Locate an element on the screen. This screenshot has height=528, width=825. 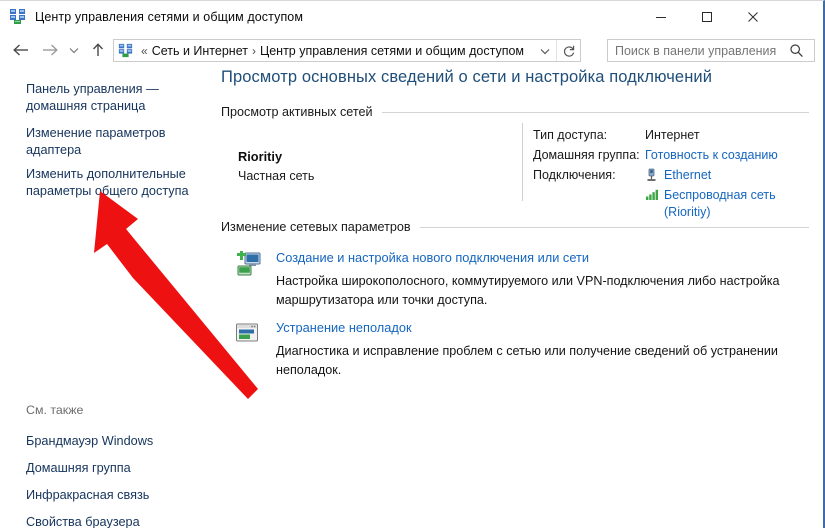
see-also-item-windows-firewall: Брандмауэр Windows is located at coordinates (89, 441).